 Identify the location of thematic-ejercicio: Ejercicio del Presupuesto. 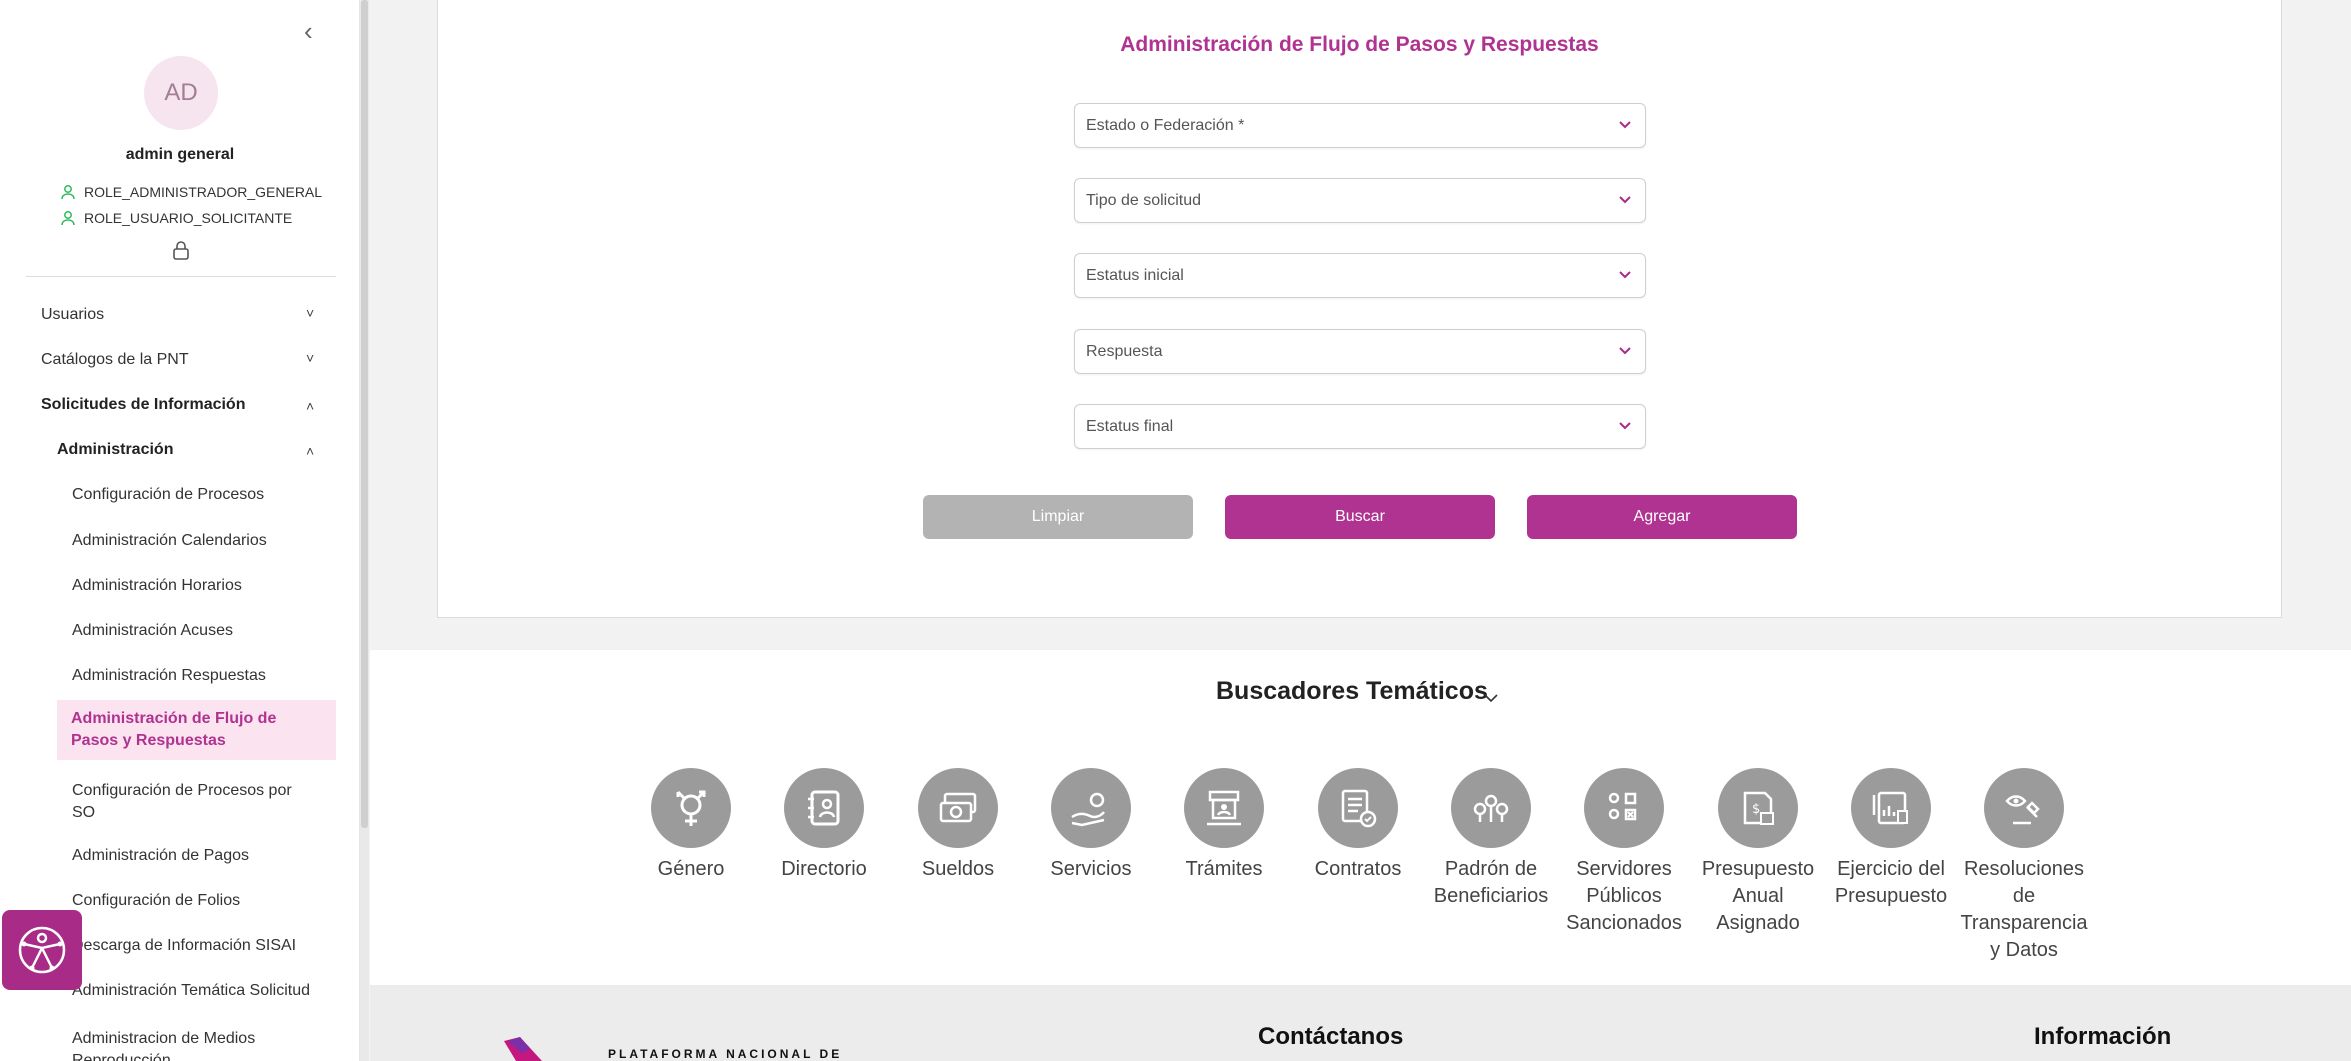
(1891, 839).